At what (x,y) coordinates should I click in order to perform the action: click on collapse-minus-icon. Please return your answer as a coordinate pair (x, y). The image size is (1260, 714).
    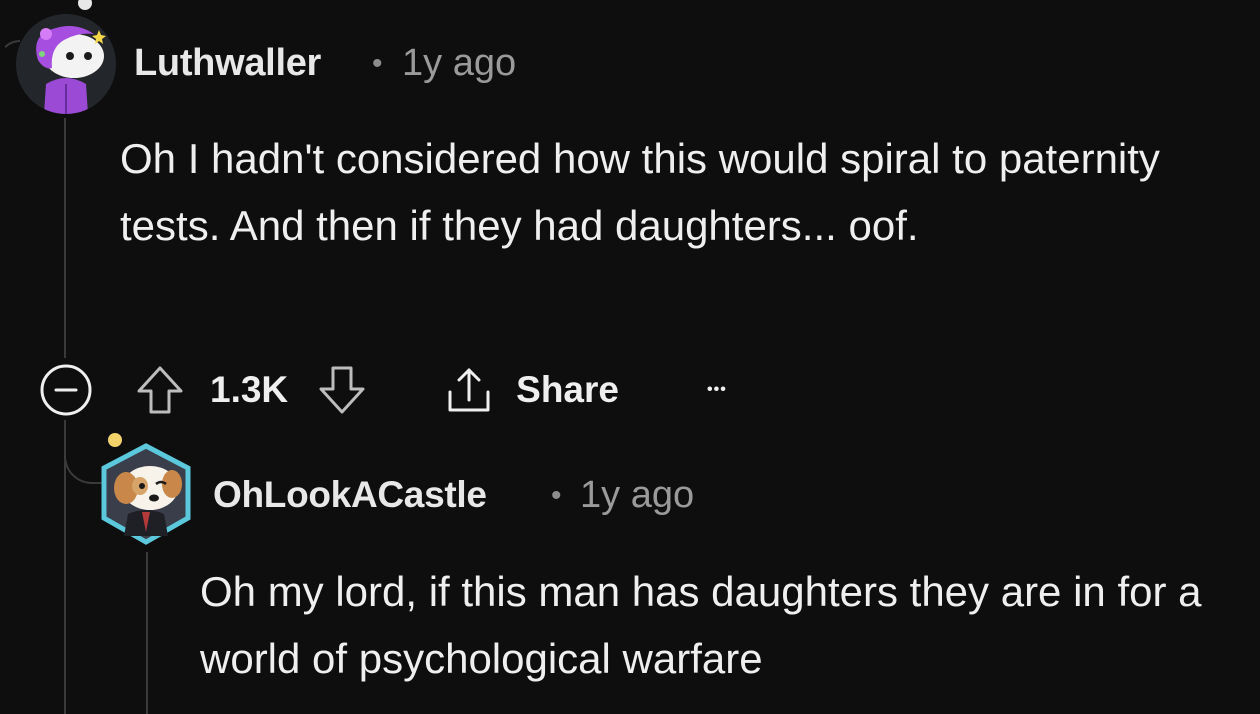
    Looking at the image, I should click on (66, 390).